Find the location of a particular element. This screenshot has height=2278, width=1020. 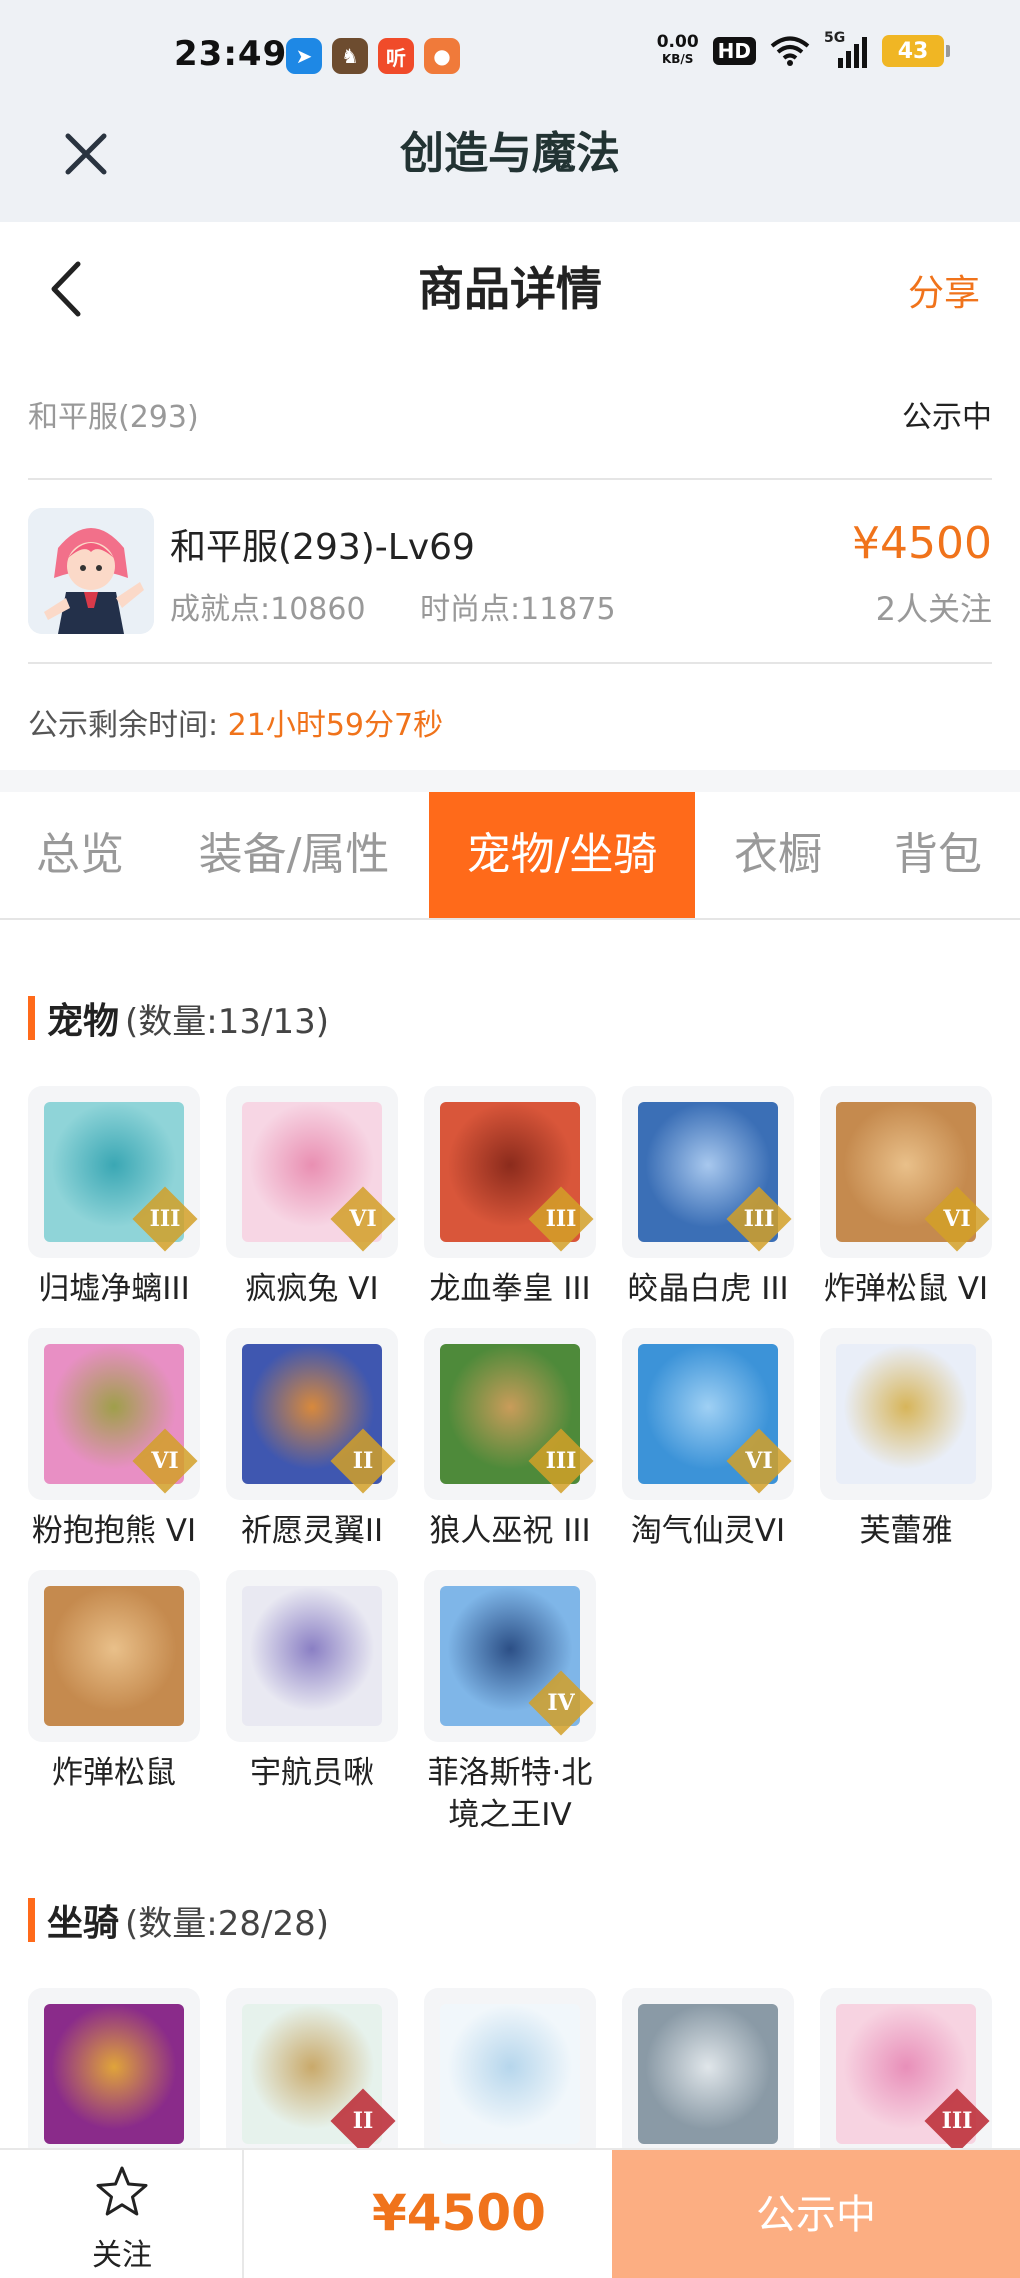

tab-wardrobe: 衣橱 is located at coordinates (778, 855).